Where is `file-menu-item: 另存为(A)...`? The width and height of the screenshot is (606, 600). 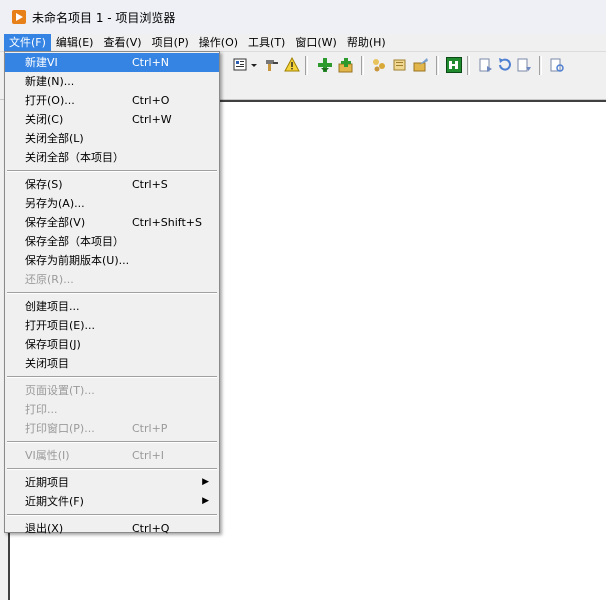
file-menu-item: 另存为(A)... is located at coordinates (112, 203).